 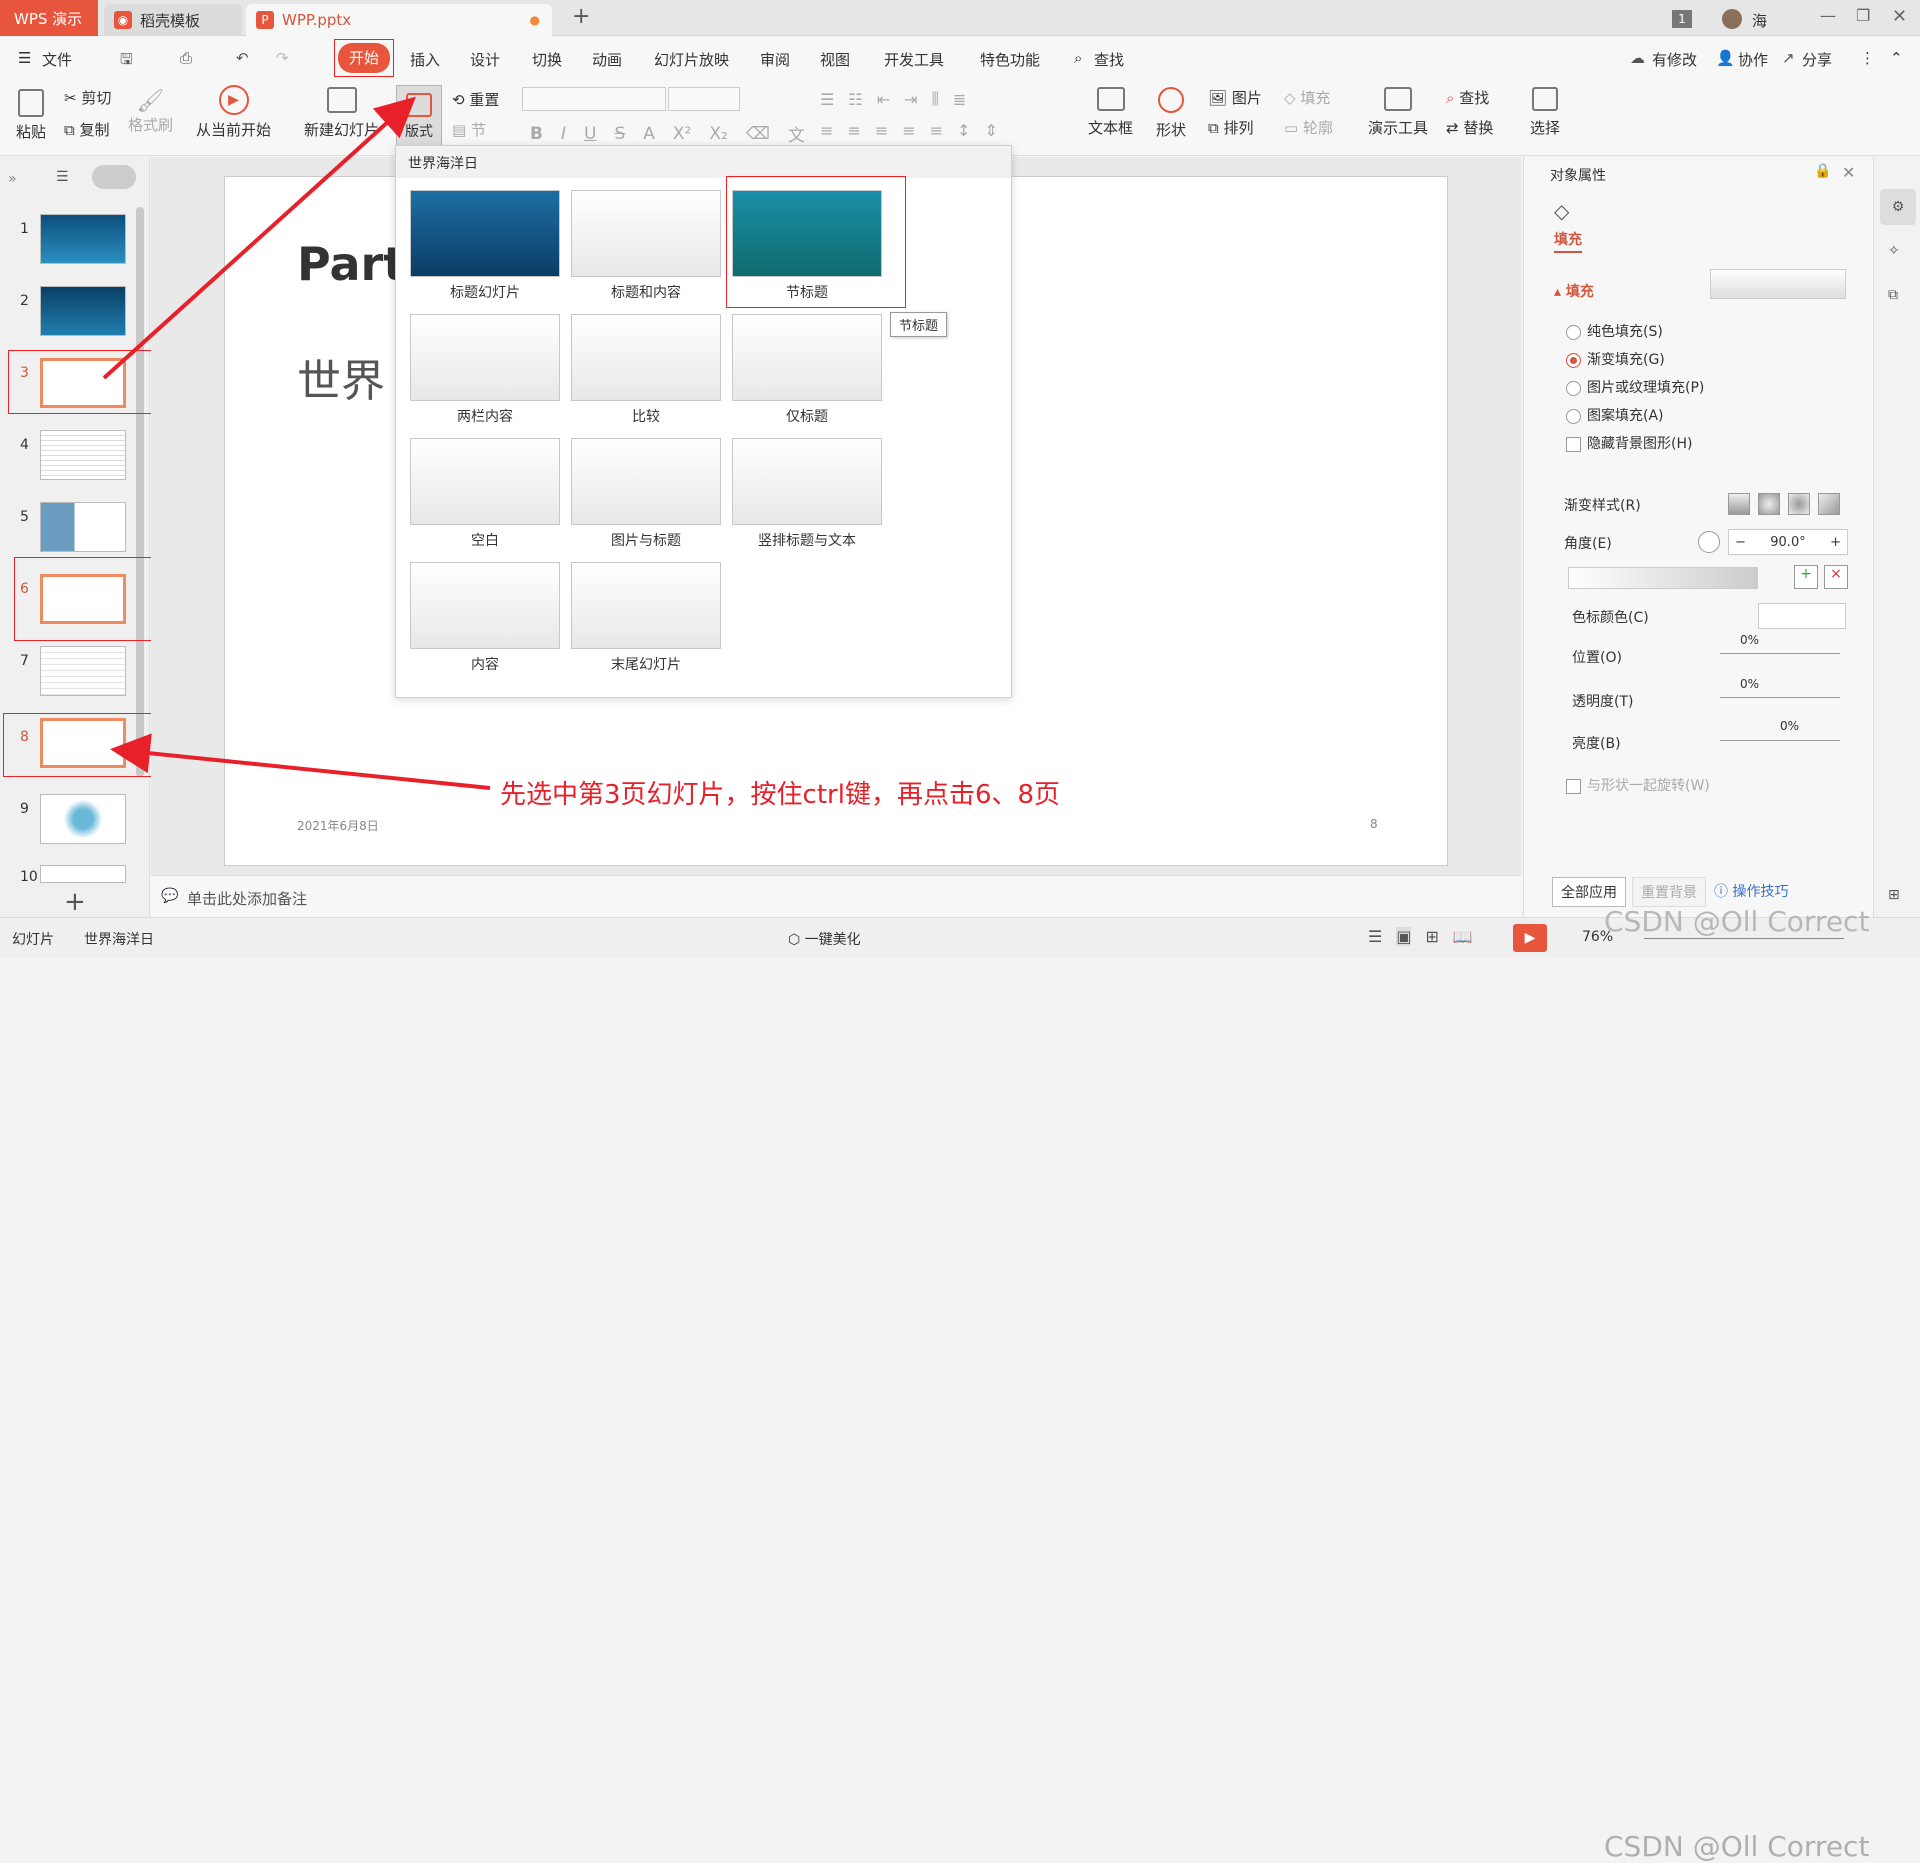 What do you see at coordinates (780, 795) in the screenshot?
I see `annotation-text: 先选中第3页幻灯片，按住ctrl键，再点击6、8页` at bounding box center [780, 795].